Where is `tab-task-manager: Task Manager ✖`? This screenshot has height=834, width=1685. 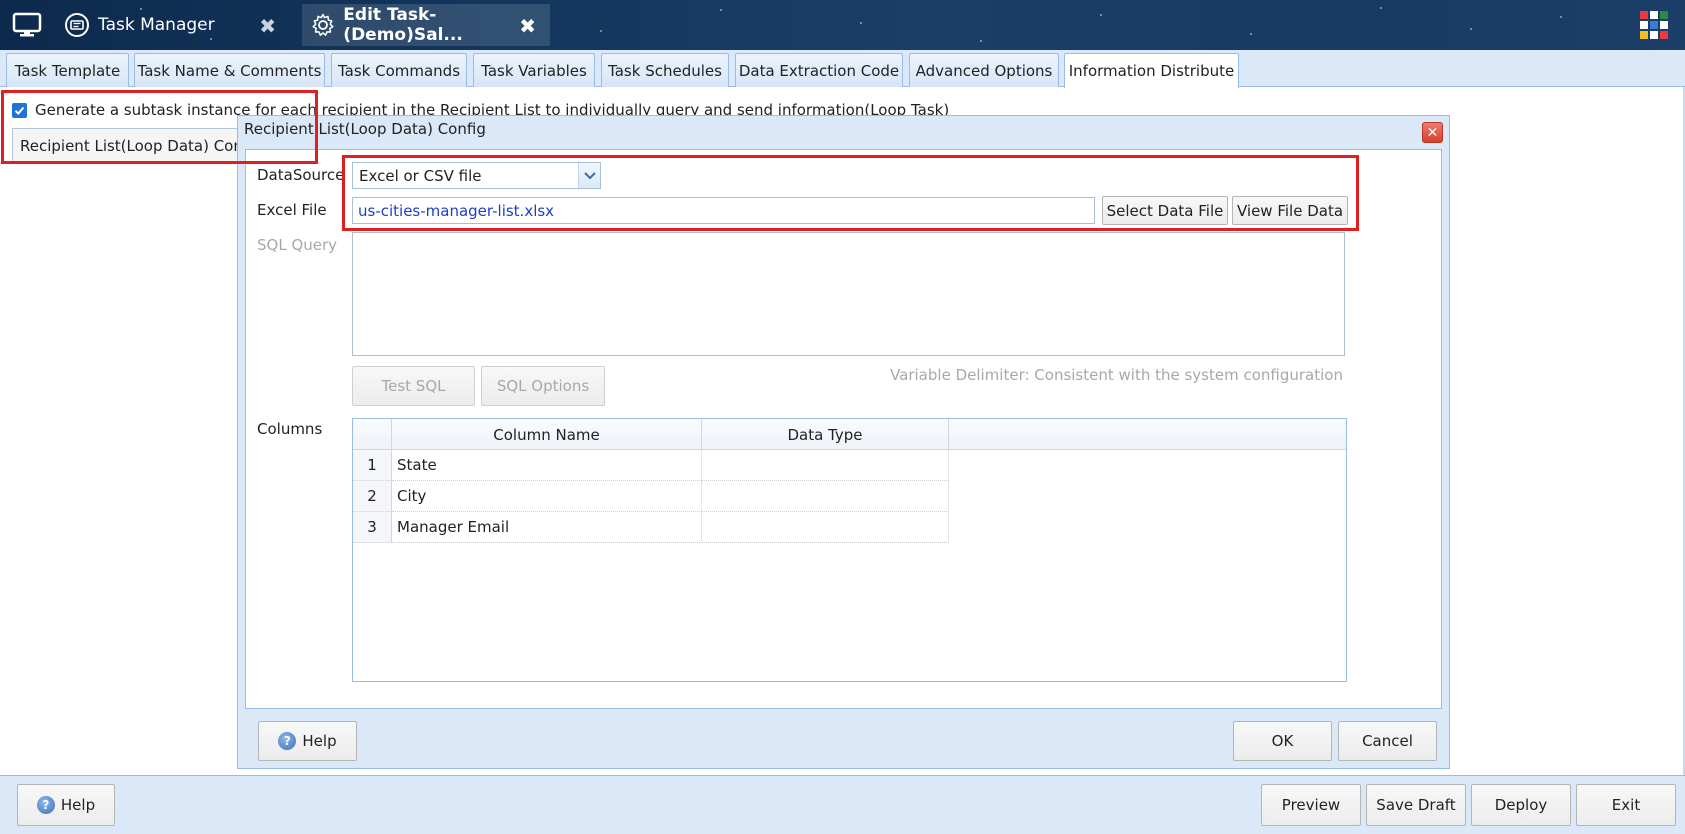 tab-task-manager: Task Manager ✖ is located at coordinates (176, 25).